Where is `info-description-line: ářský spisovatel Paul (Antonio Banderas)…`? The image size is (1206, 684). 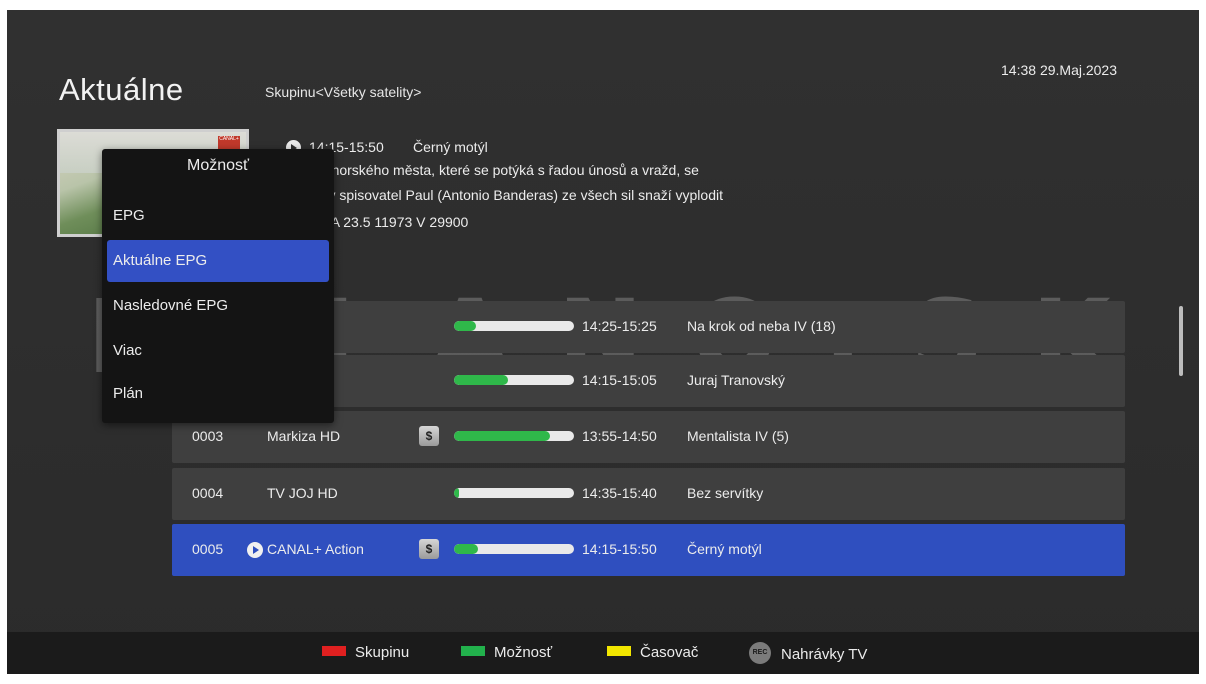
info-description-line: ářský spisovatel Paul (Antonio Banderas)… is located at coordinates (512, 195).